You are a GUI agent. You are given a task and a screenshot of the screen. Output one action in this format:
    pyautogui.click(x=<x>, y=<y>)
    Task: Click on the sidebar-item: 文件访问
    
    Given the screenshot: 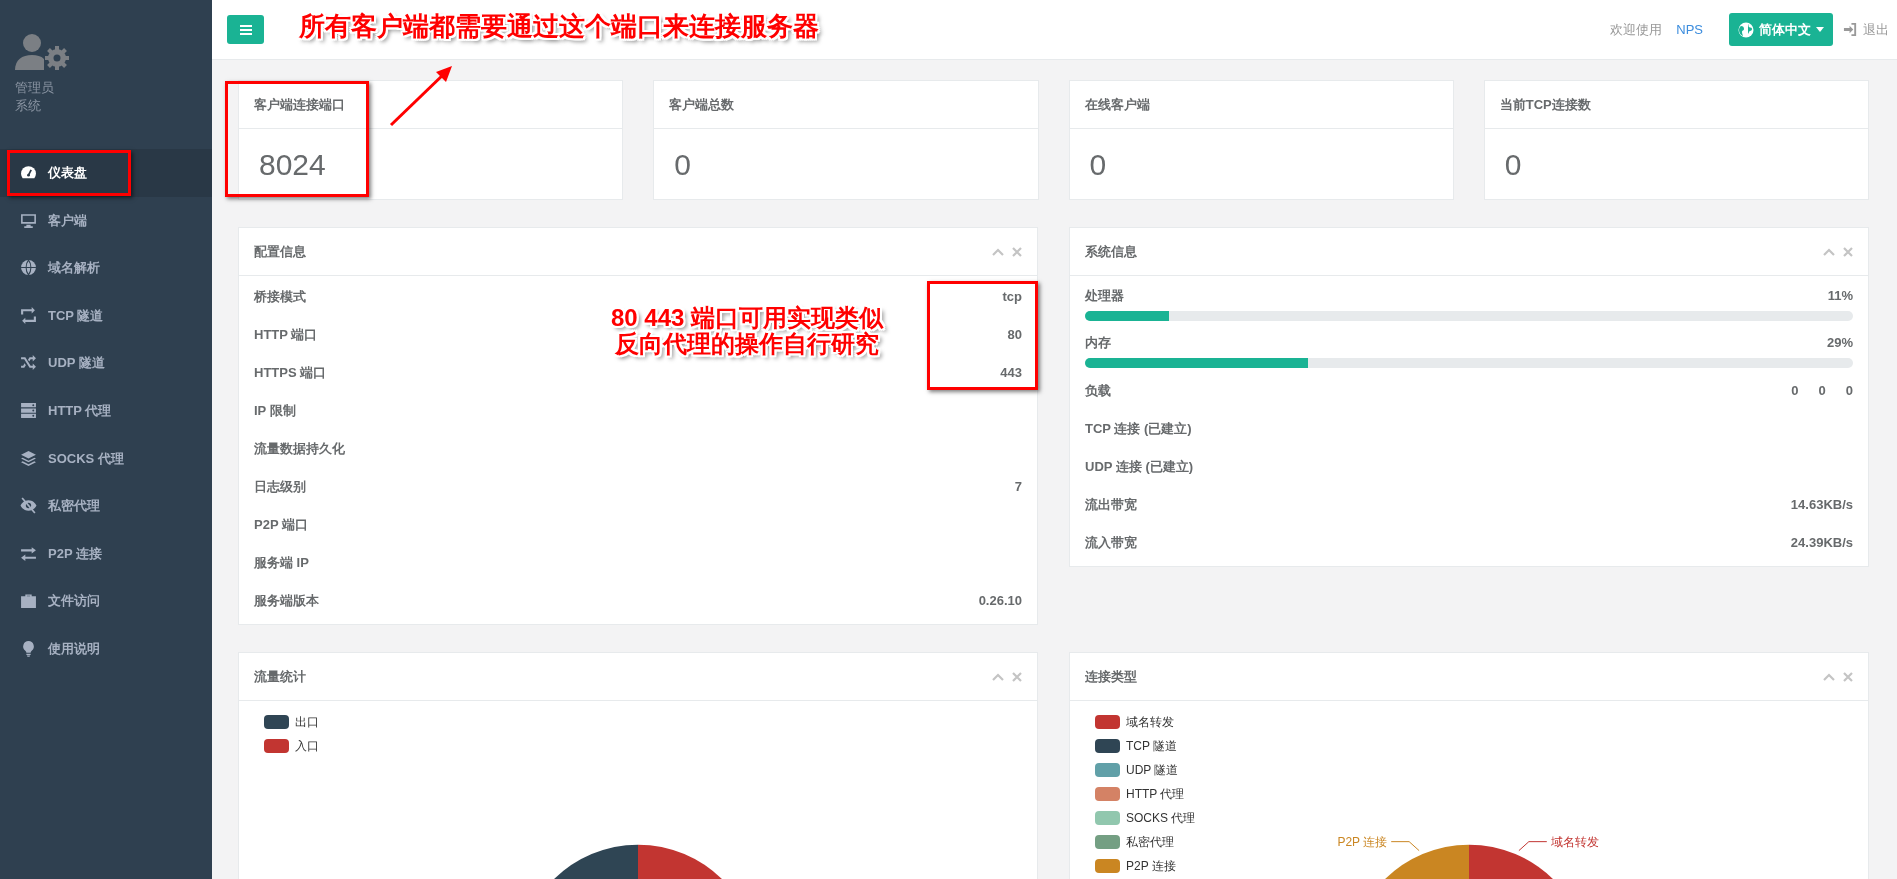 What is the action you would take?
    pyautogui.click(x=106, y=601)
    